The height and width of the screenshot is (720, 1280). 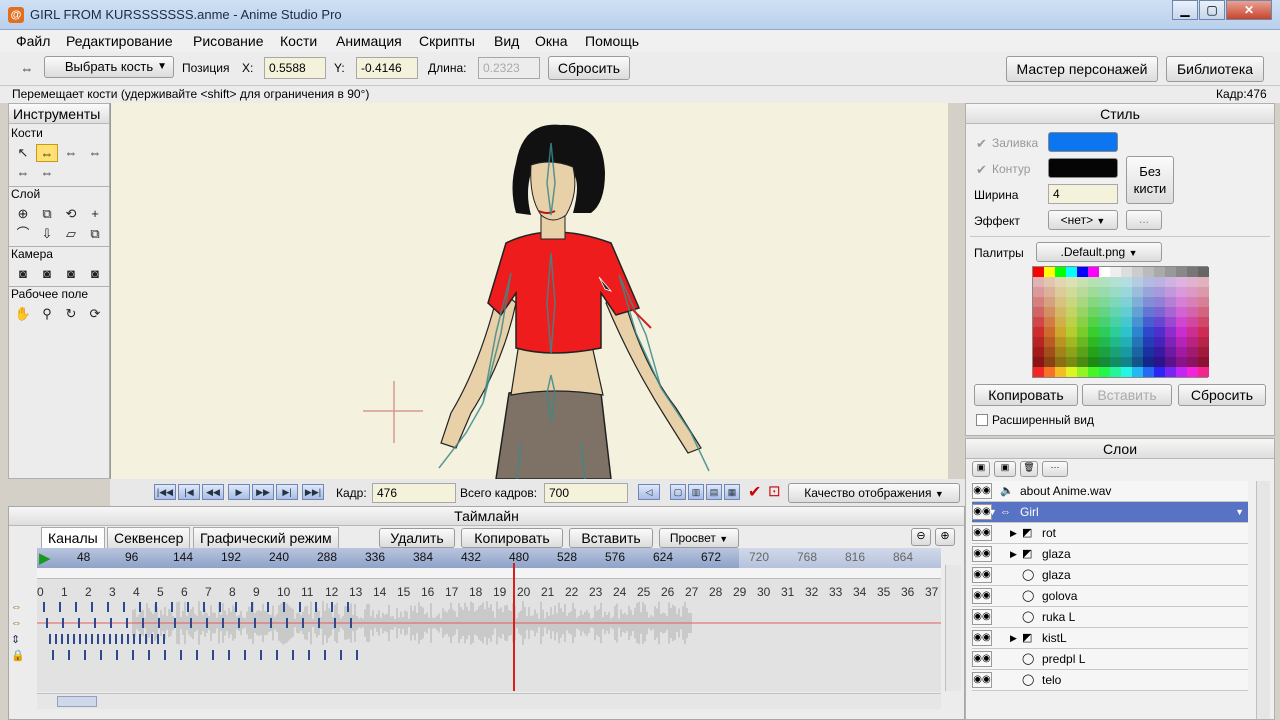 I want to click on display-quality-dropdown: Качество отображения ▼, so click(x=874, y=493).